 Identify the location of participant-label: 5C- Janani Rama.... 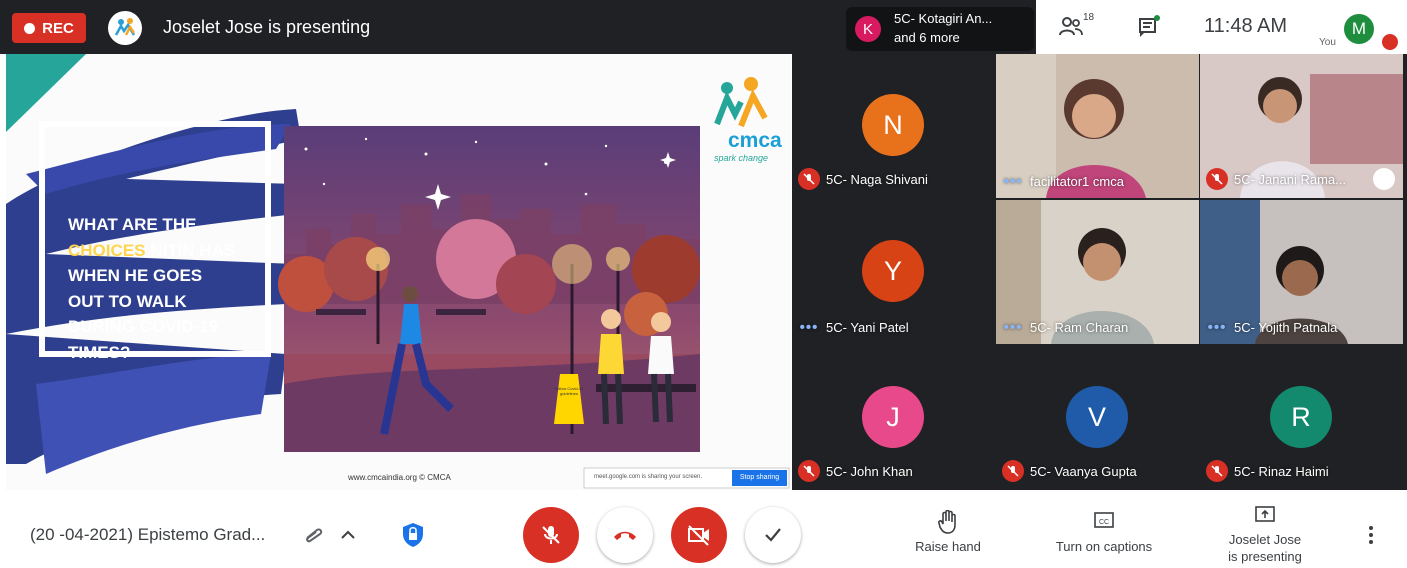
(1276, 179).